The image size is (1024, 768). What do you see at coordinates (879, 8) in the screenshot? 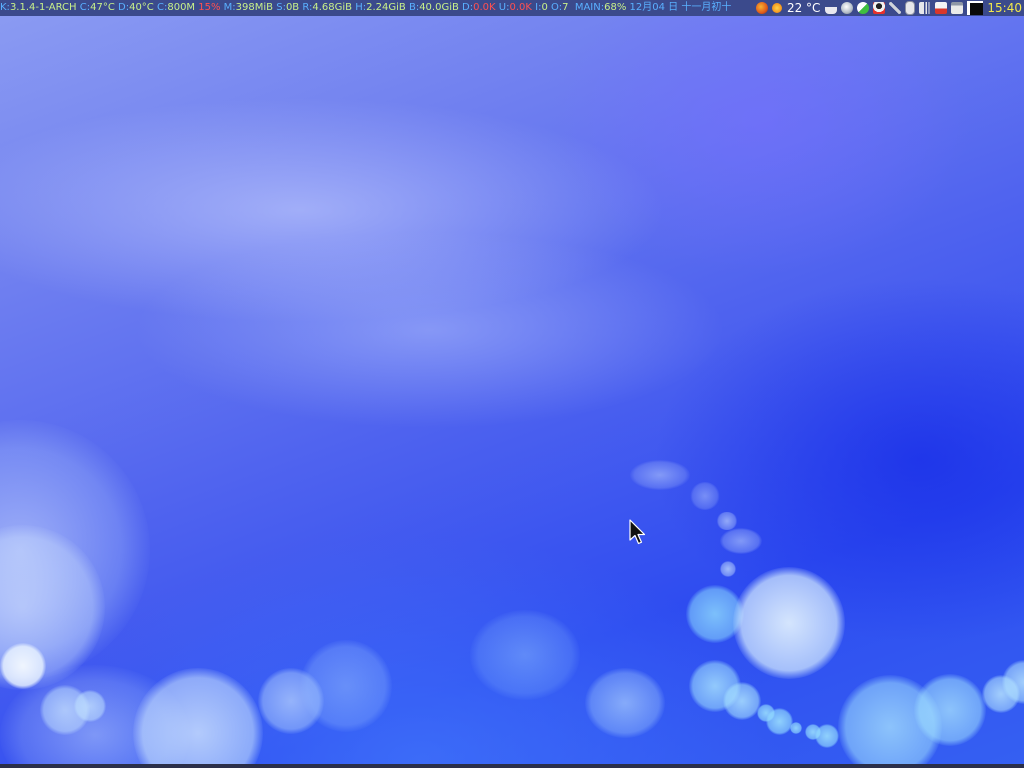
I see `qq-penguin-icon` at bounding box center [879, 8].